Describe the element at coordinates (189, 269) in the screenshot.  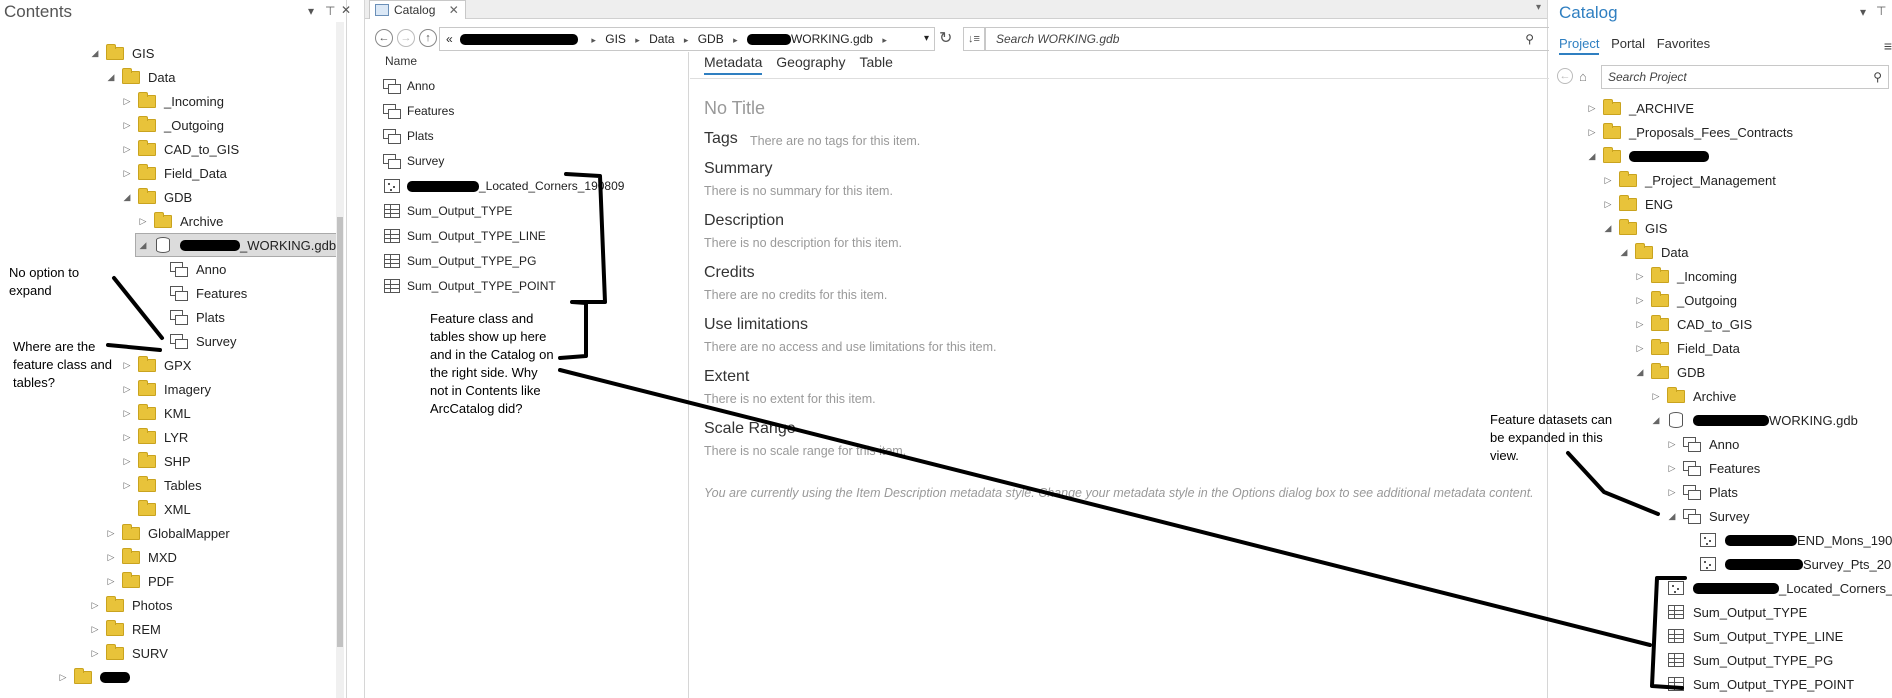
I see `tree-item: Anno` at that location.